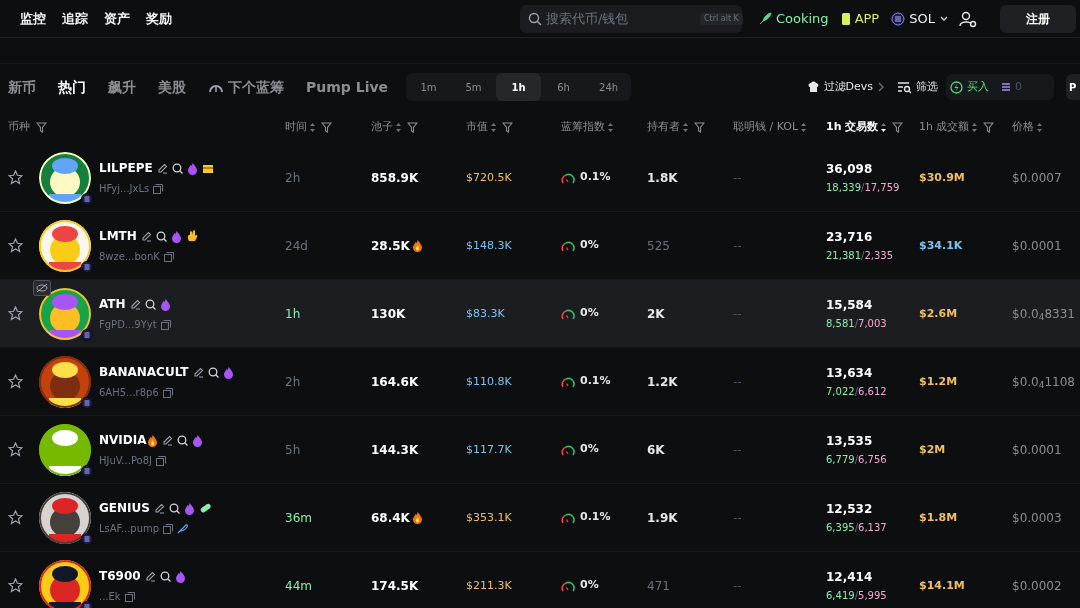 The image size is (1080, 608). What do you see at coordinates (382, 127) in the screenshot?
I see `column-header: 池子` at bounding box center [382, 127].